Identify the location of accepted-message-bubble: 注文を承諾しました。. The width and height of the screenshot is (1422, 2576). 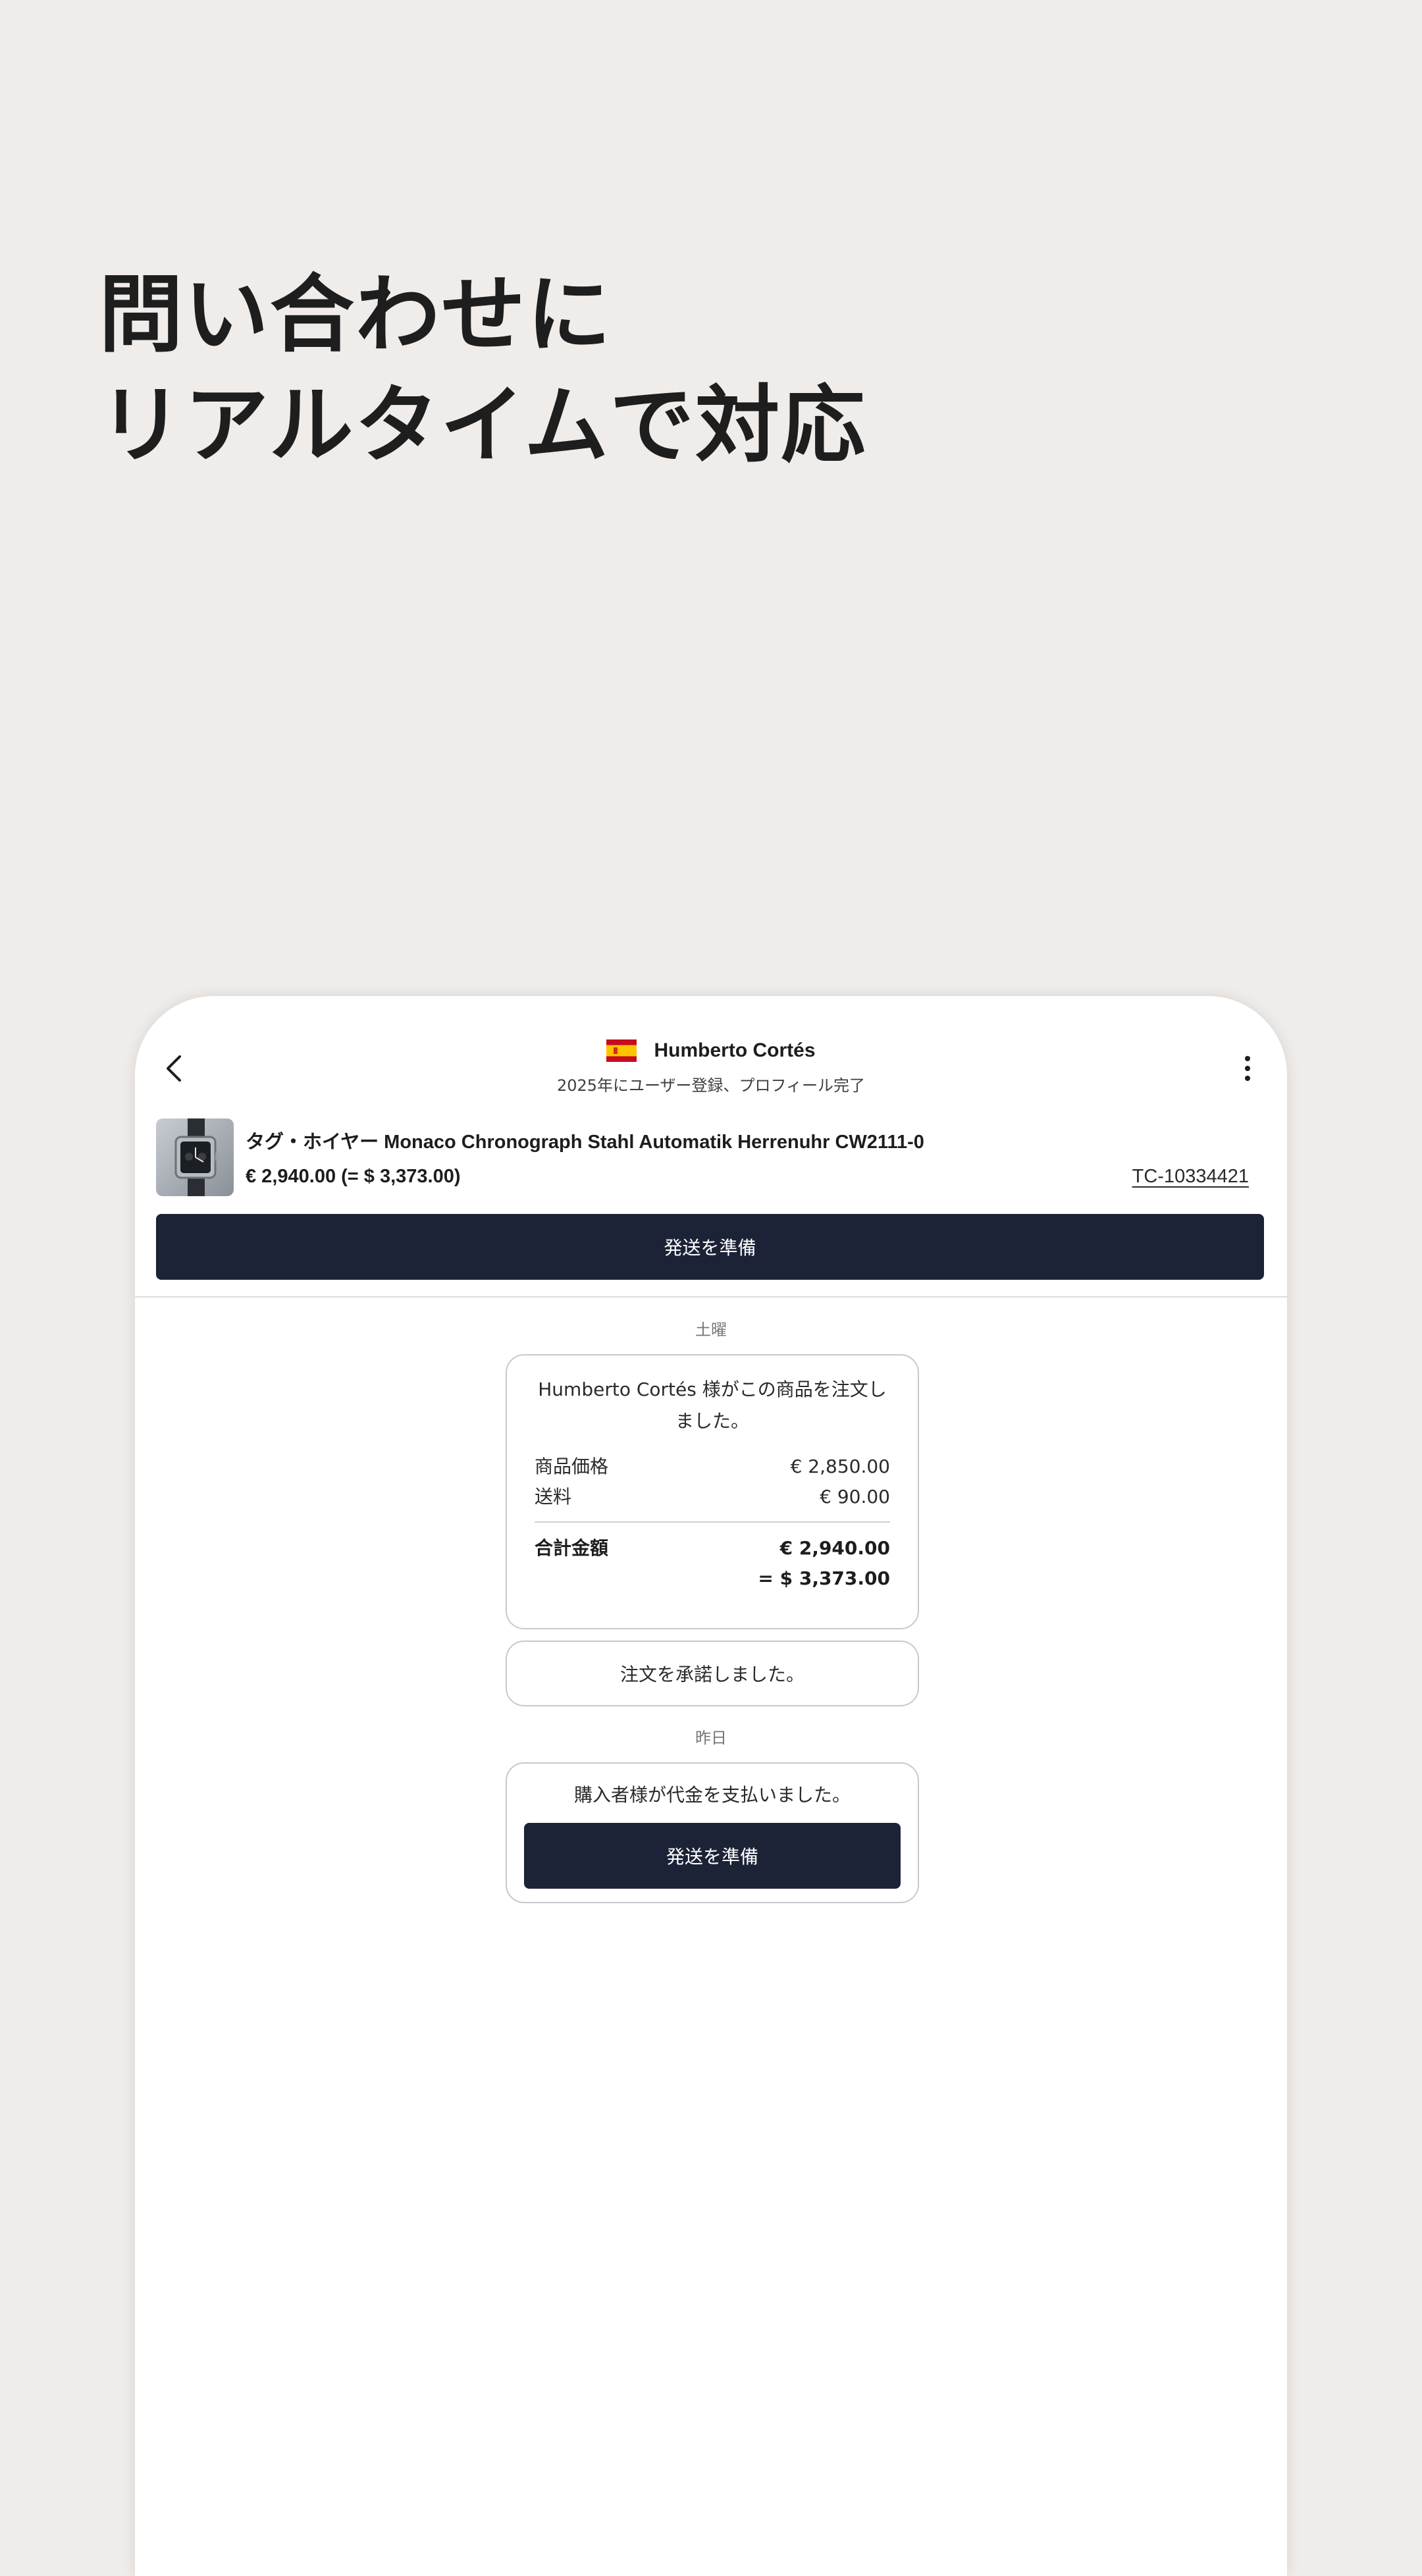
(713, 1673).